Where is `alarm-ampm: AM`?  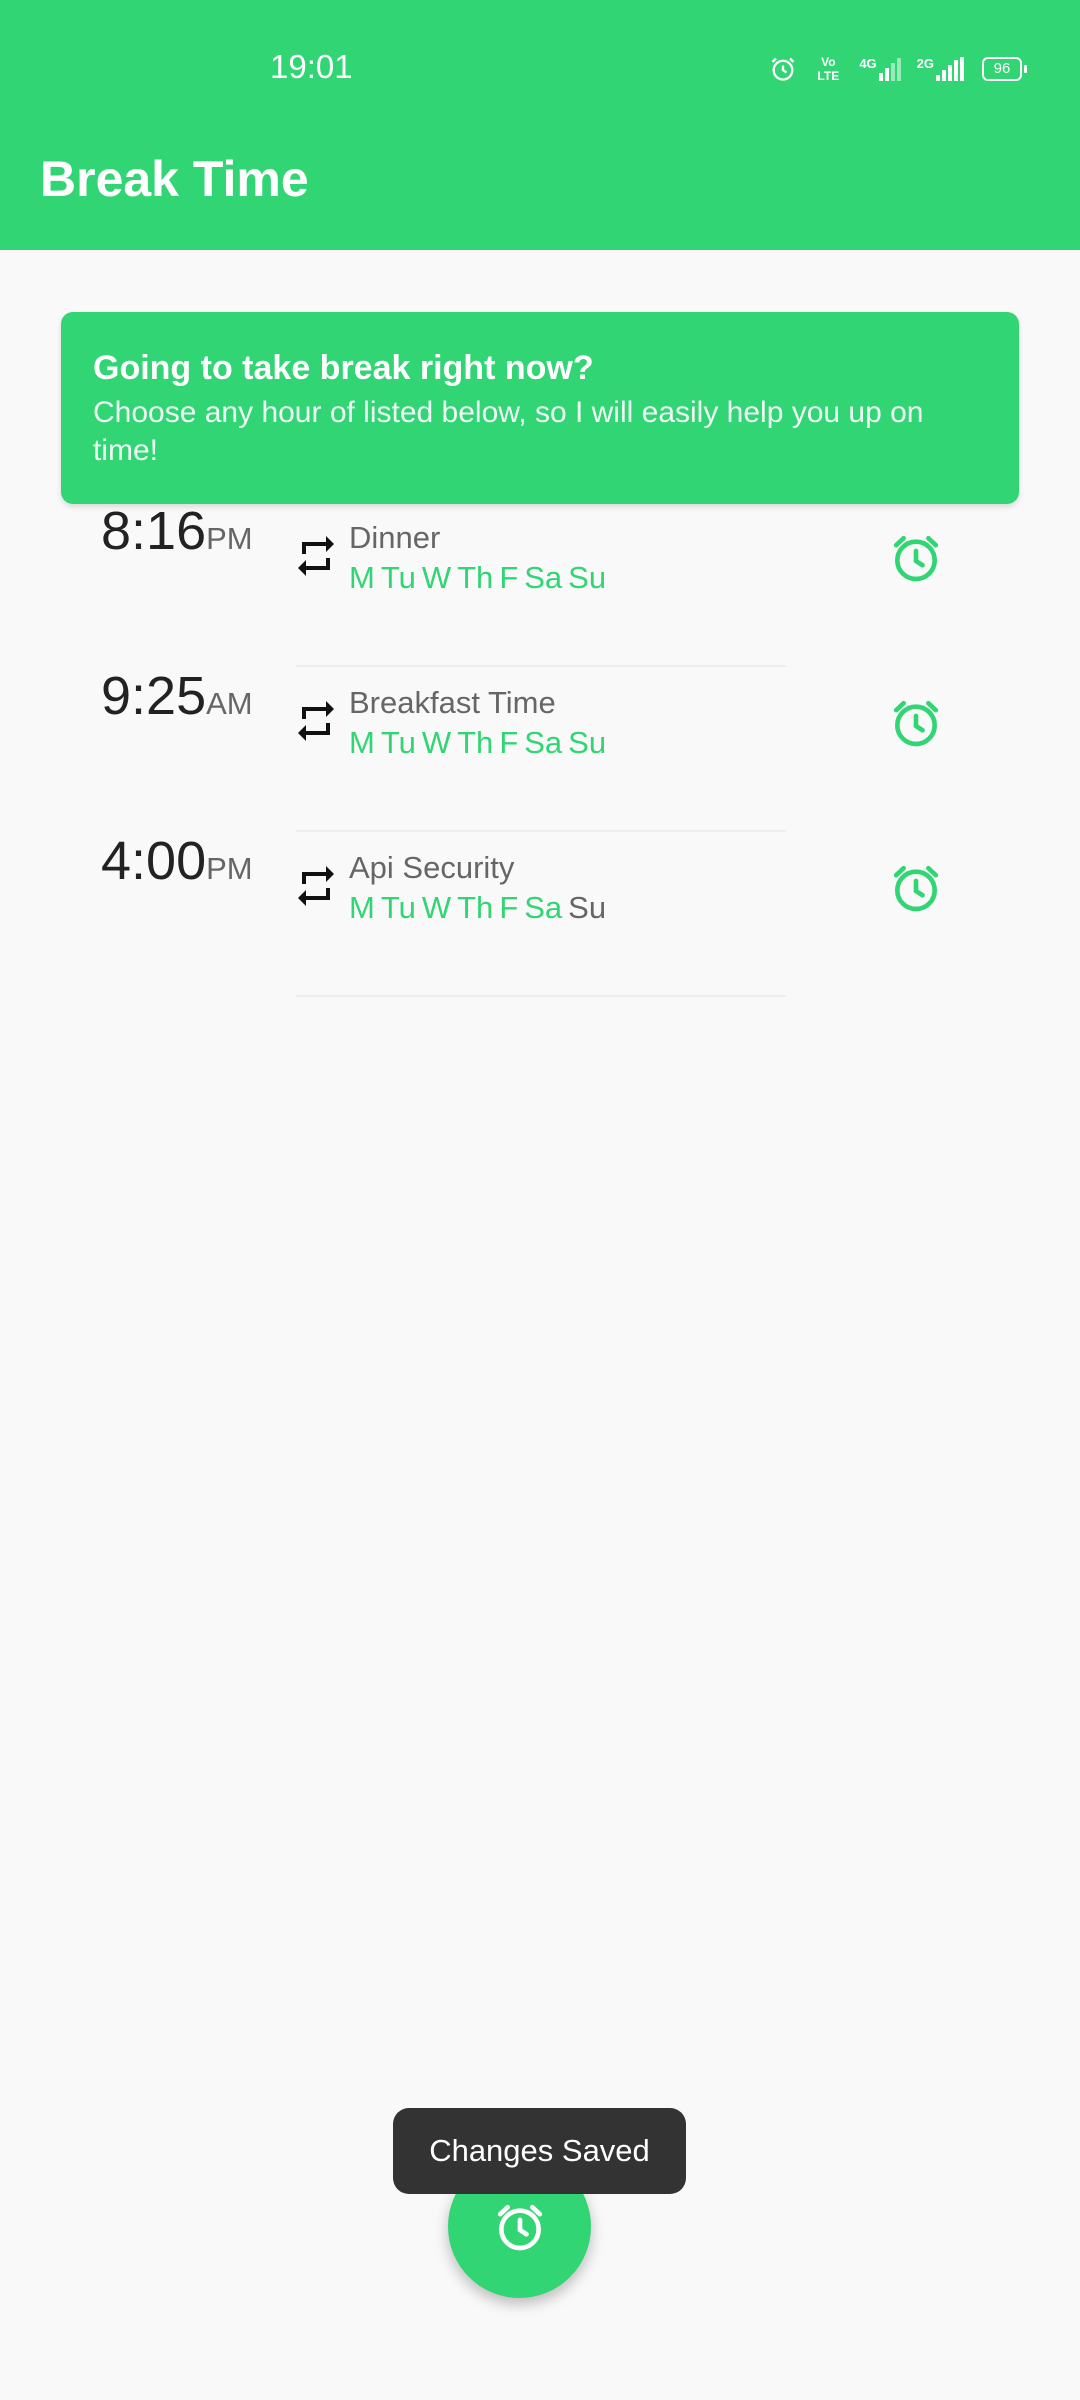
alarm-ampm: AM is located at coordinates (229, 703).